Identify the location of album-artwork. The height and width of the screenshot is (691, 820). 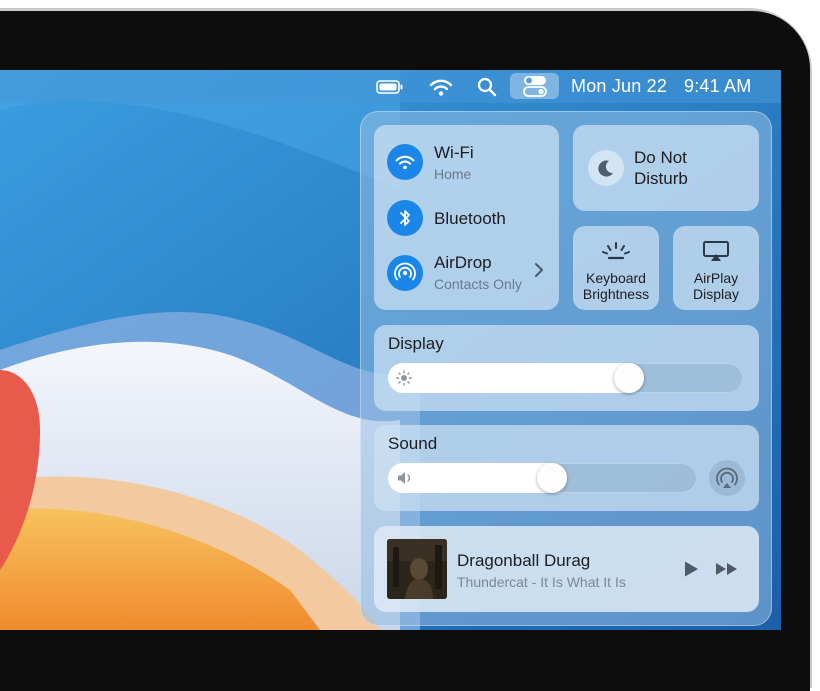
(417, 569).